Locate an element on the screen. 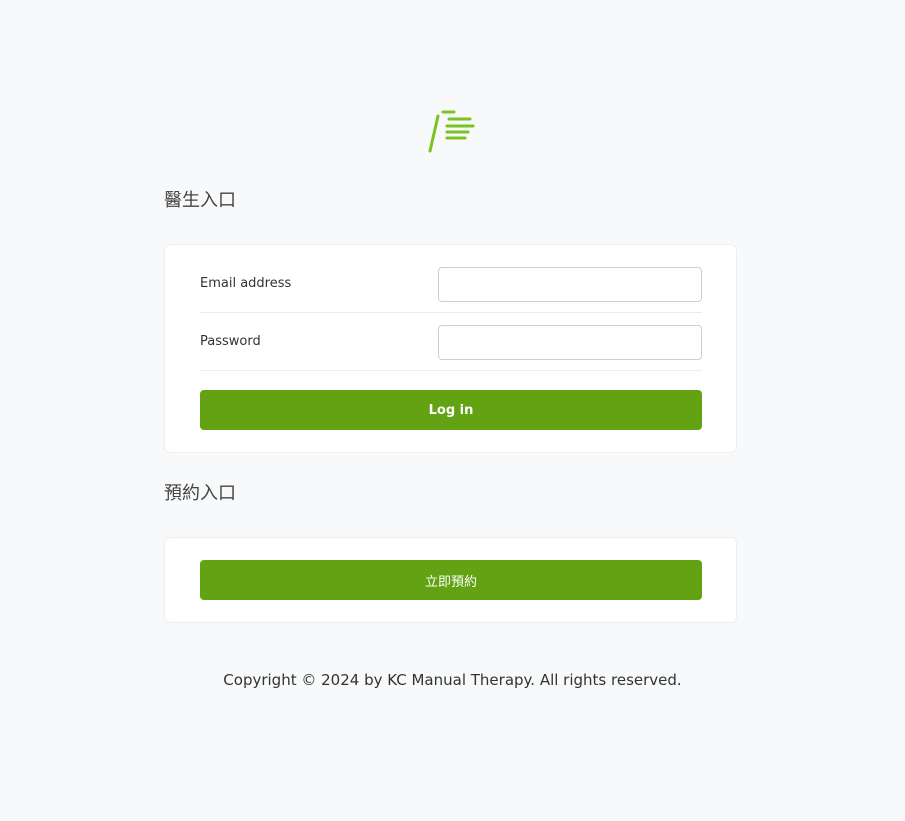 The width and height of the screenshot is (905, 821). doctor-portal-title: 醫生入口 is located at coordinates (200, 200).